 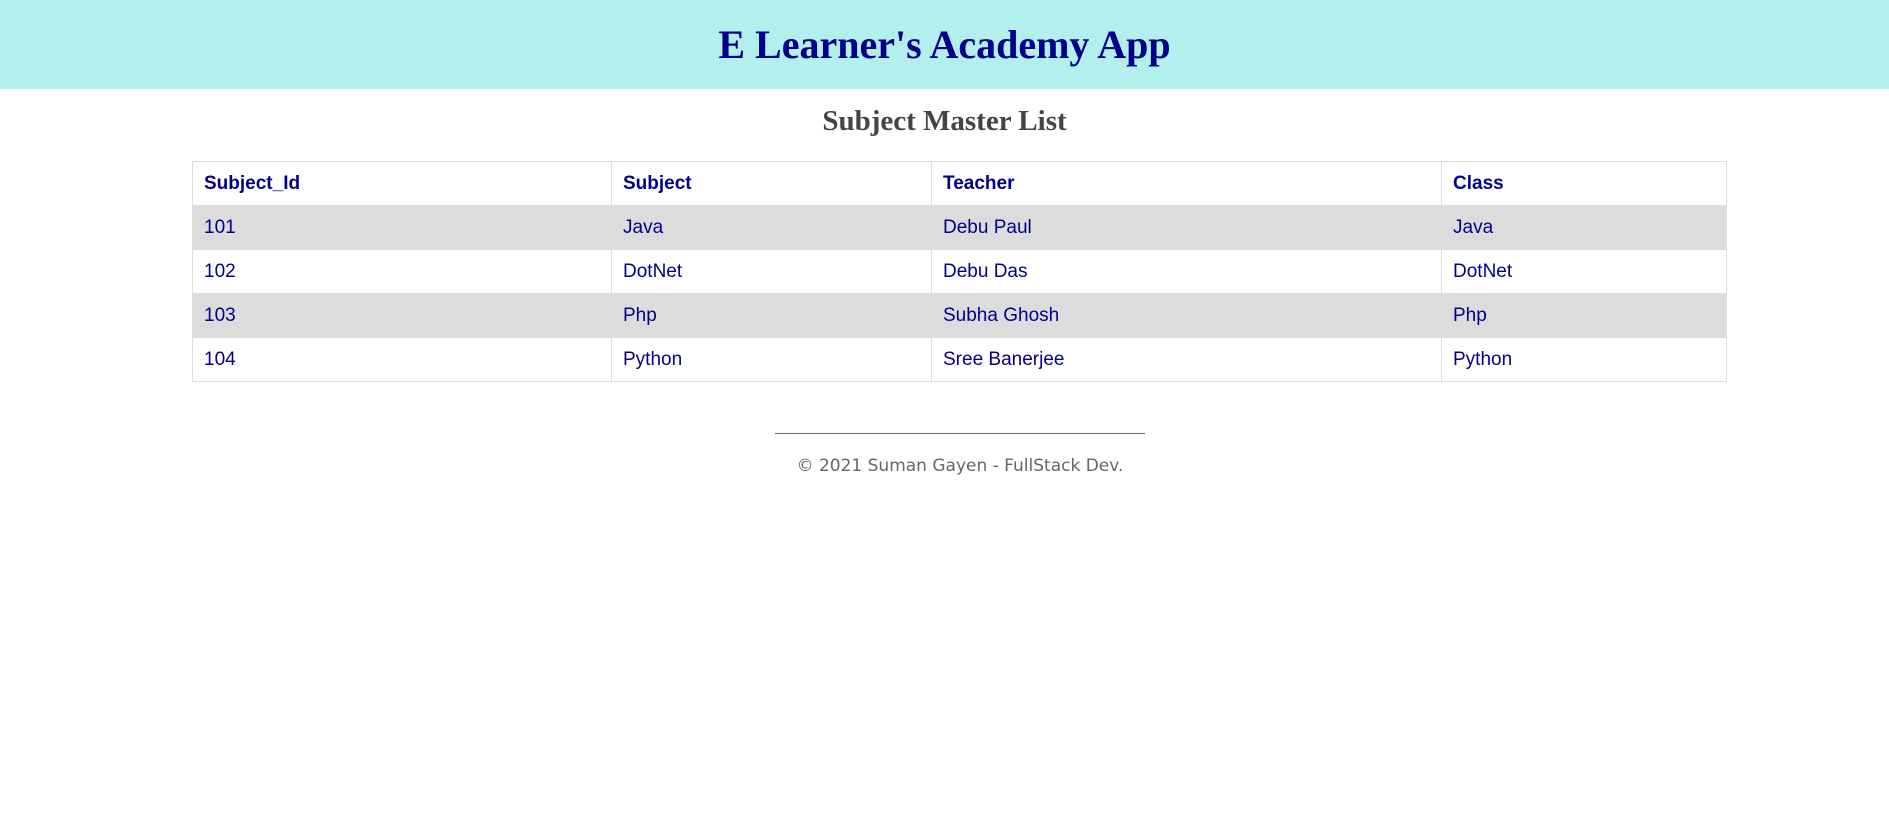 What do you see at coordinates (1584, 359) in the screenshot?
I see `cell-class: Python` at bounding box center [1584, 359].